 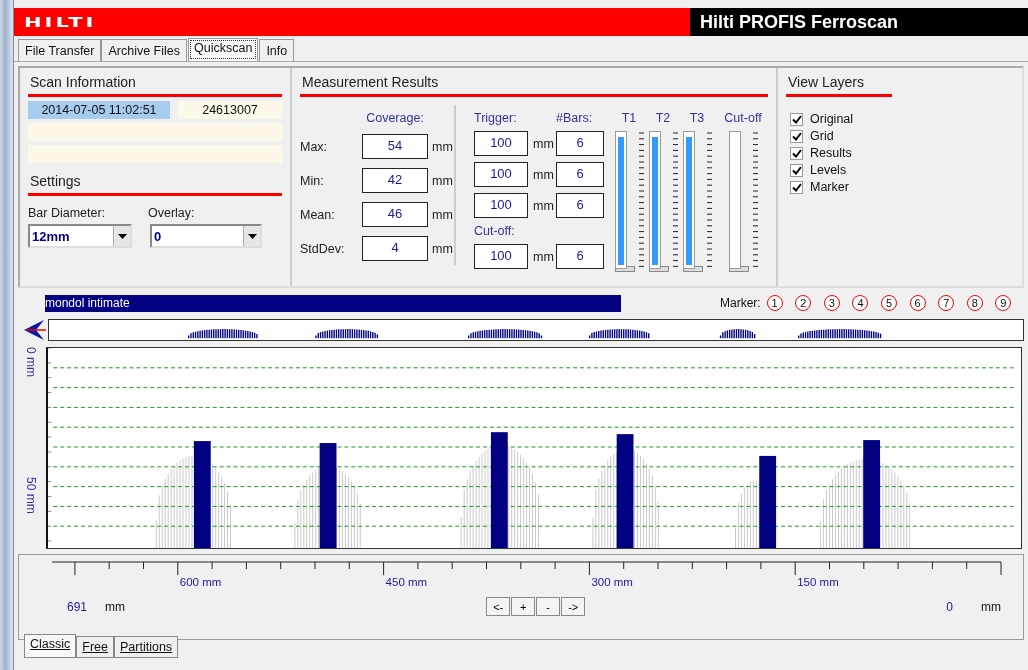 What do you see at coordinates (900, 187) in the screenshot?
I see `layer-checkbox: Marker` at bounding box center [900, 187].